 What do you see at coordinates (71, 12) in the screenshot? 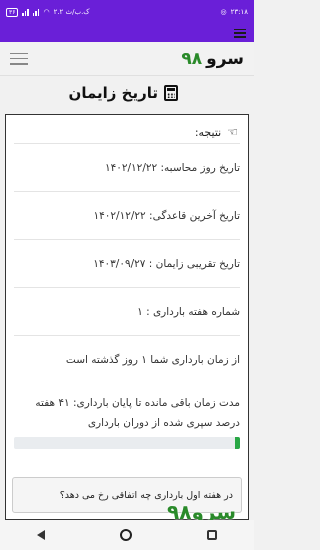
I see `network-speed: ۲.۲ ک.ب/ث` at bounding box center [71, 12].